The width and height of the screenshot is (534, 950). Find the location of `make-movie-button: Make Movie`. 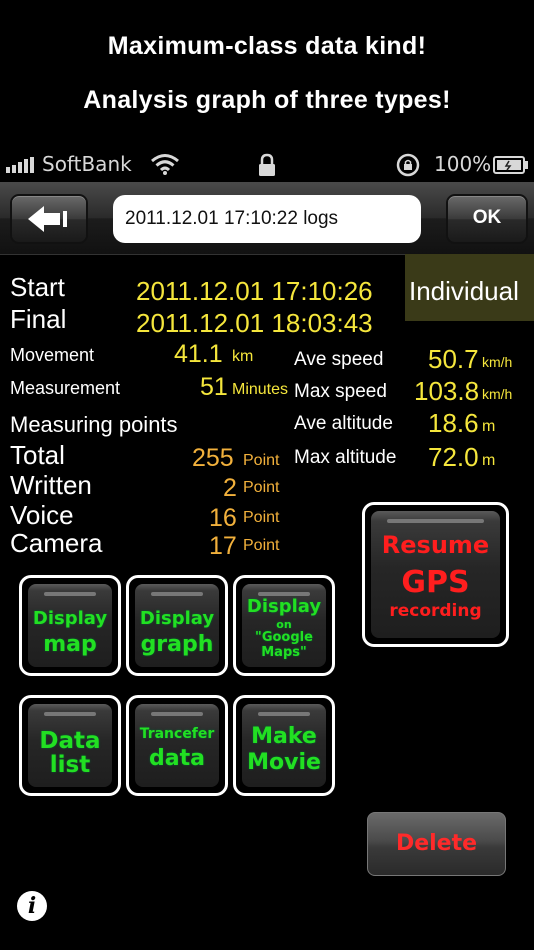

make-movie-button: Make Movie is located at coordinates (284, 745).